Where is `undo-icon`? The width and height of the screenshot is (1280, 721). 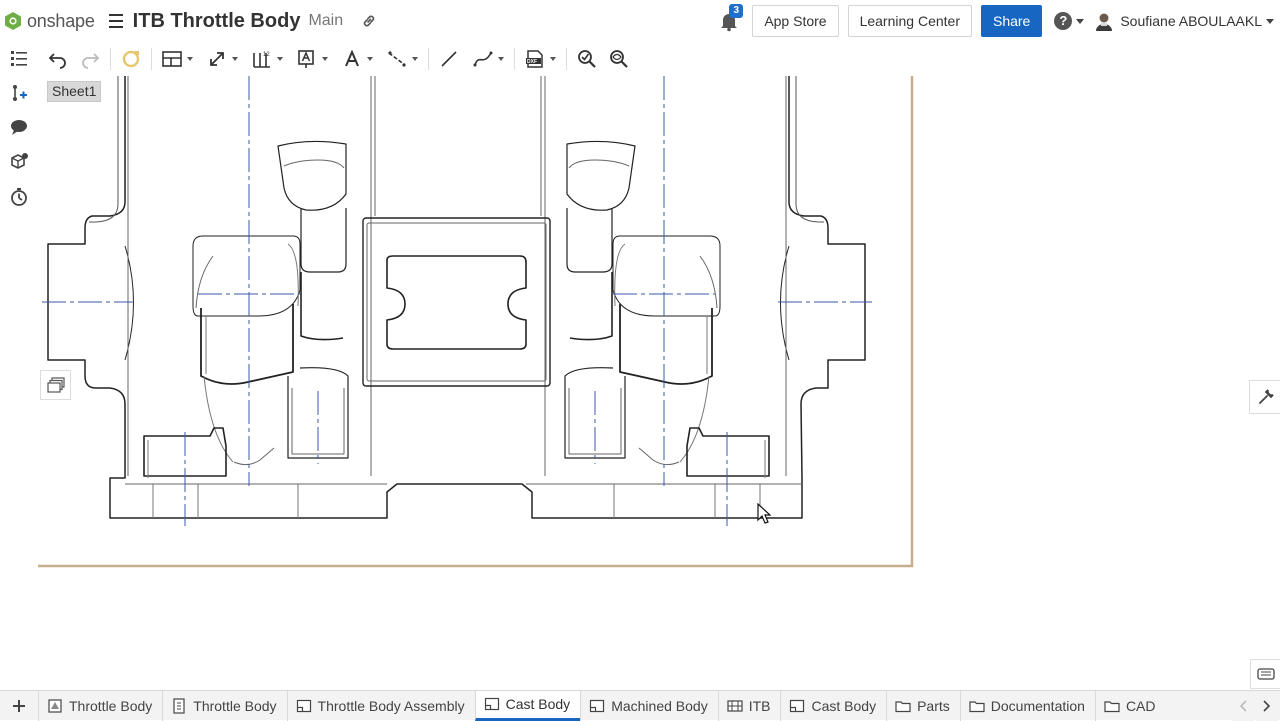
undo-icon is located at coordinates (57, 61).